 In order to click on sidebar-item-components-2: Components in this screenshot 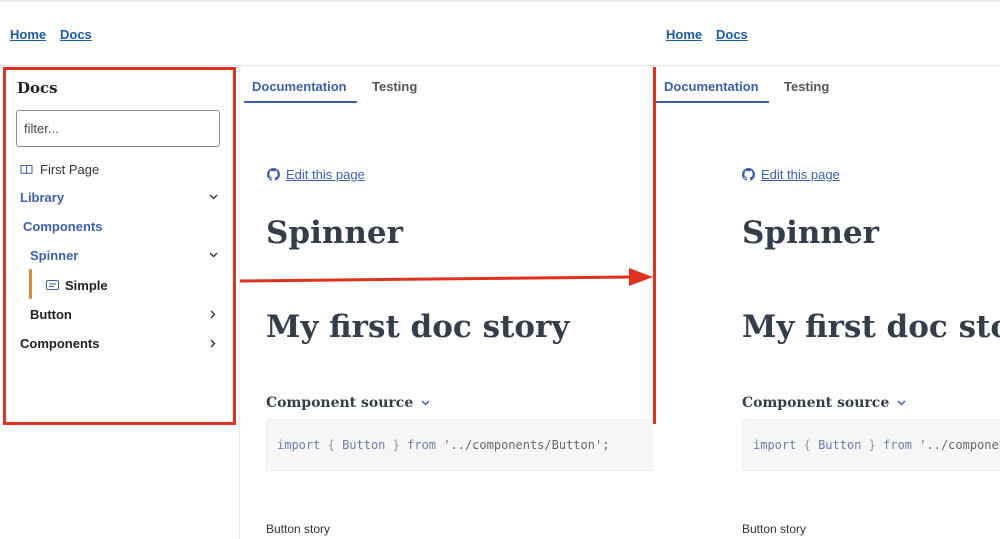, I will do `click(120, 343)`.